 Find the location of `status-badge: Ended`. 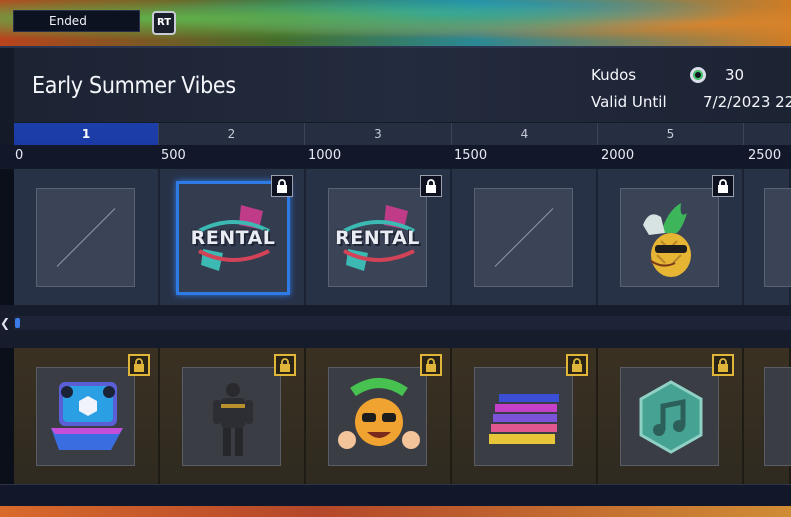

status-badge: Ended is located at coordinates (76, 21).